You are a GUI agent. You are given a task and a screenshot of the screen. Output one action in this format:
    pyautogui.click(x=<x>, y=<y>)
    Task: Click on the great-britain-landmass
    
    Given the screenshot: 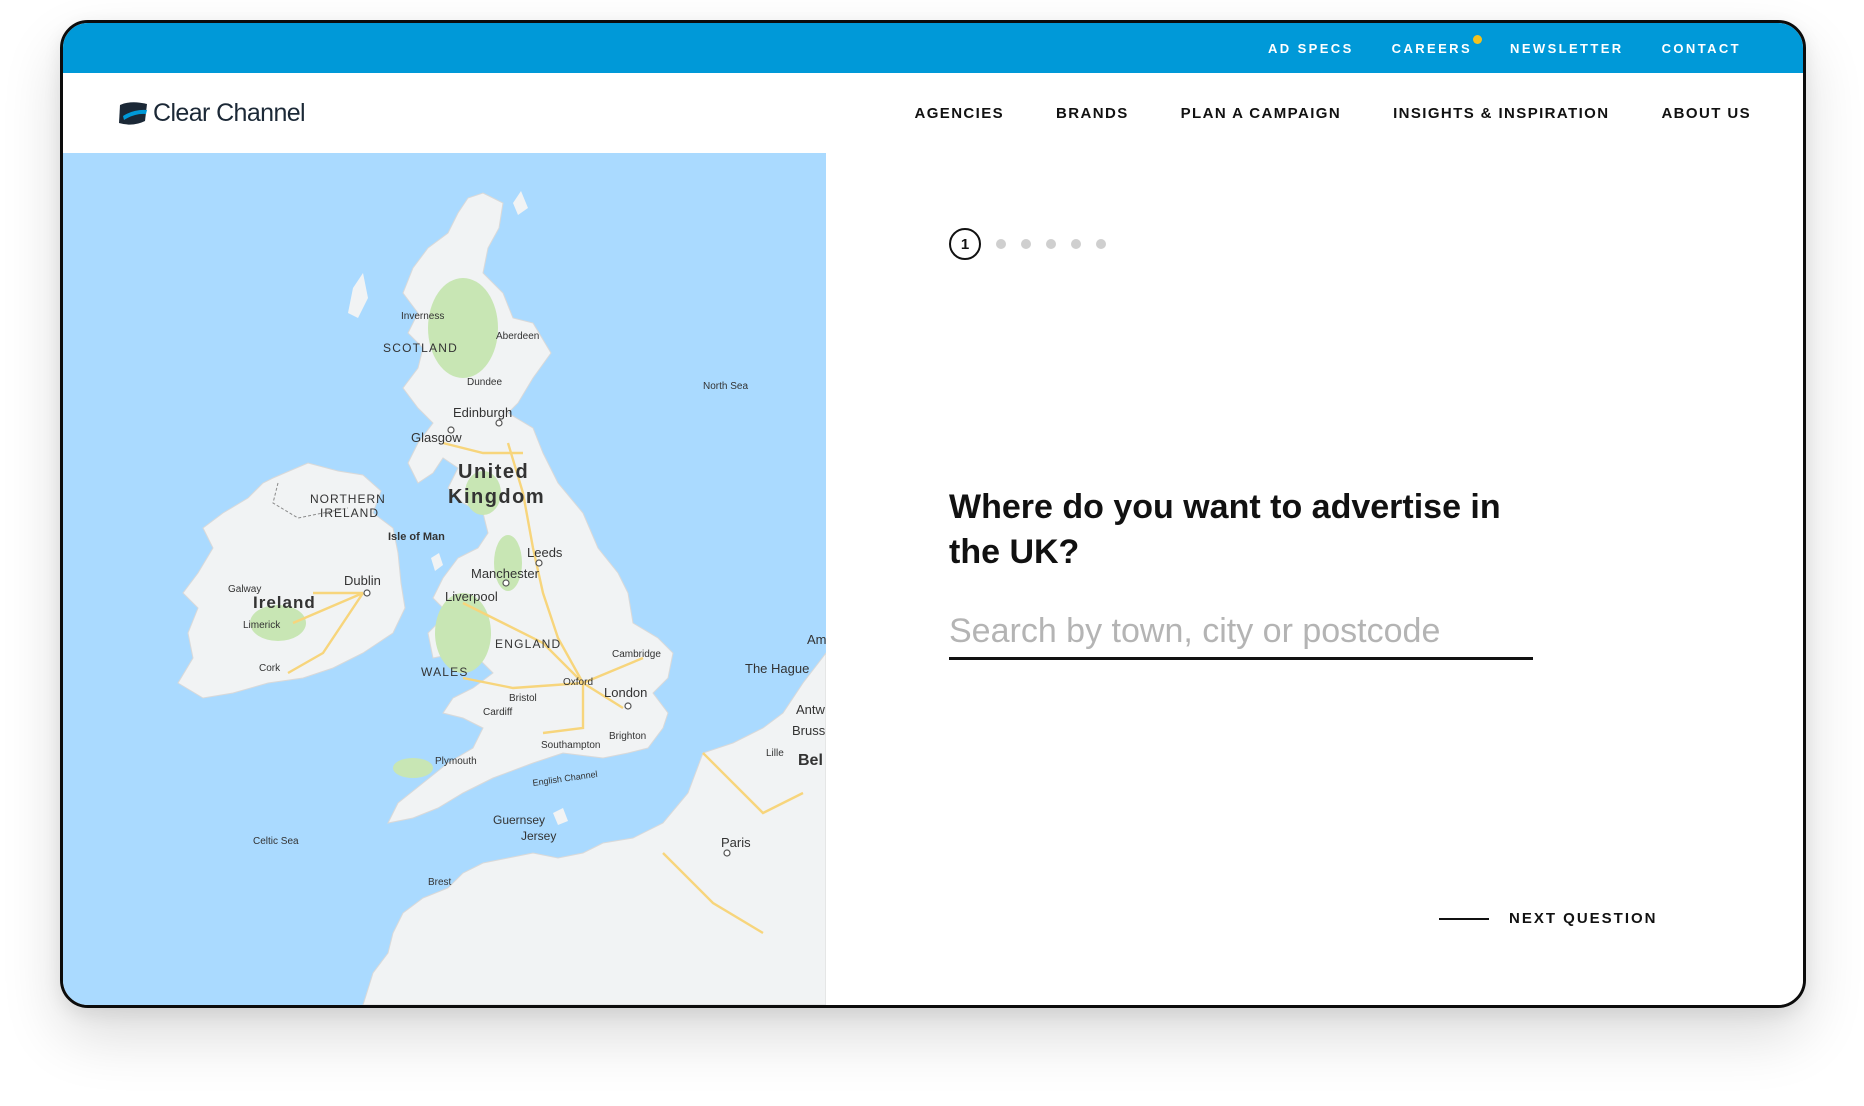 What is the action you would take?
    pyautogui.click(x=530, y=508)
    